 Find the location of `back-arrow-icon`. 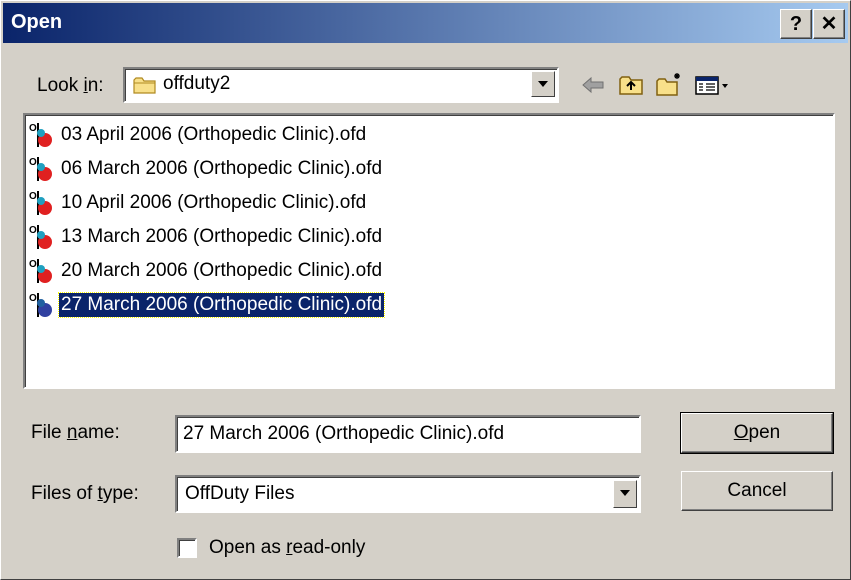

back-arrow-icon is located at coordinates (593, 85).